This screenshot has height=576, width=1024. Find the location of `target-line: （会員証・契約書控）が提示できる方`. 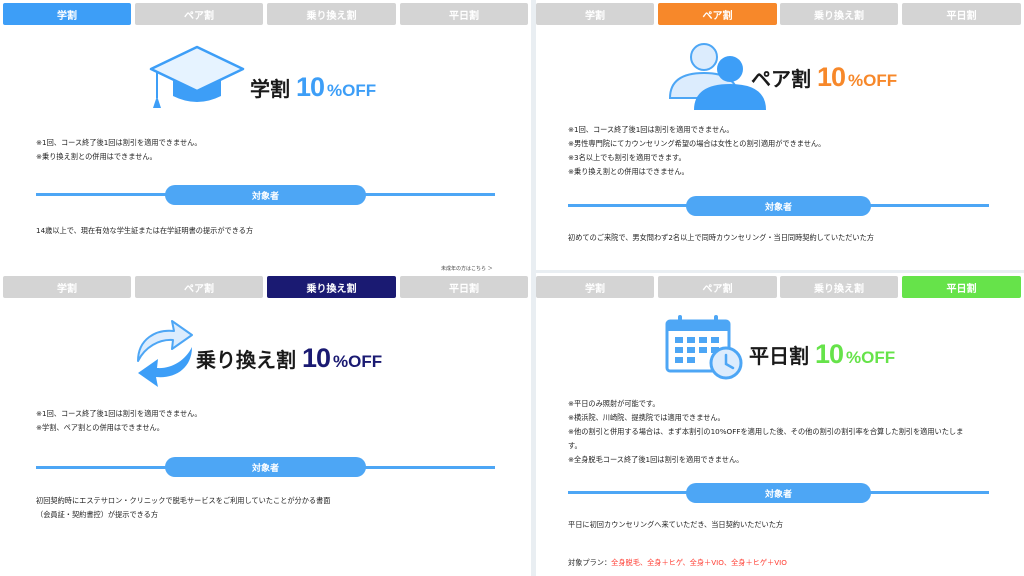

target-line: （会員証・契約書控）が提示できる方 is located at coordinates (97, 514).